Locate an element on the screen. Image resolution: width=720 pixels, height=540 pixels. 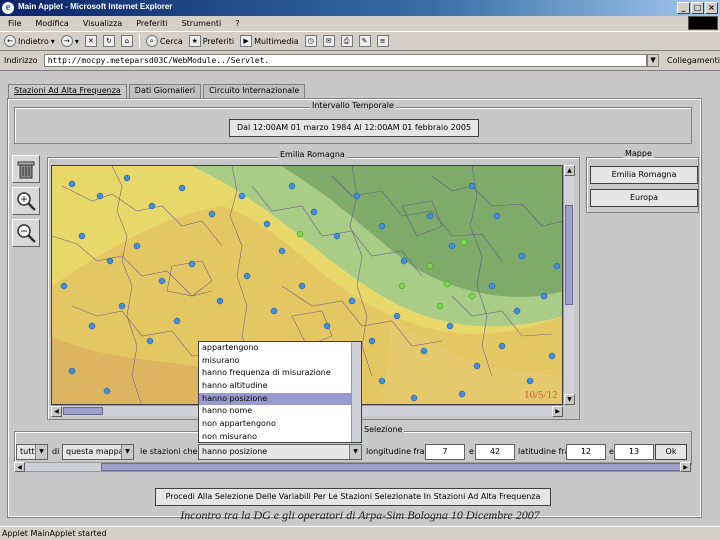
back-button: ← Indietro ▾ is located at coordinates (29, 41).